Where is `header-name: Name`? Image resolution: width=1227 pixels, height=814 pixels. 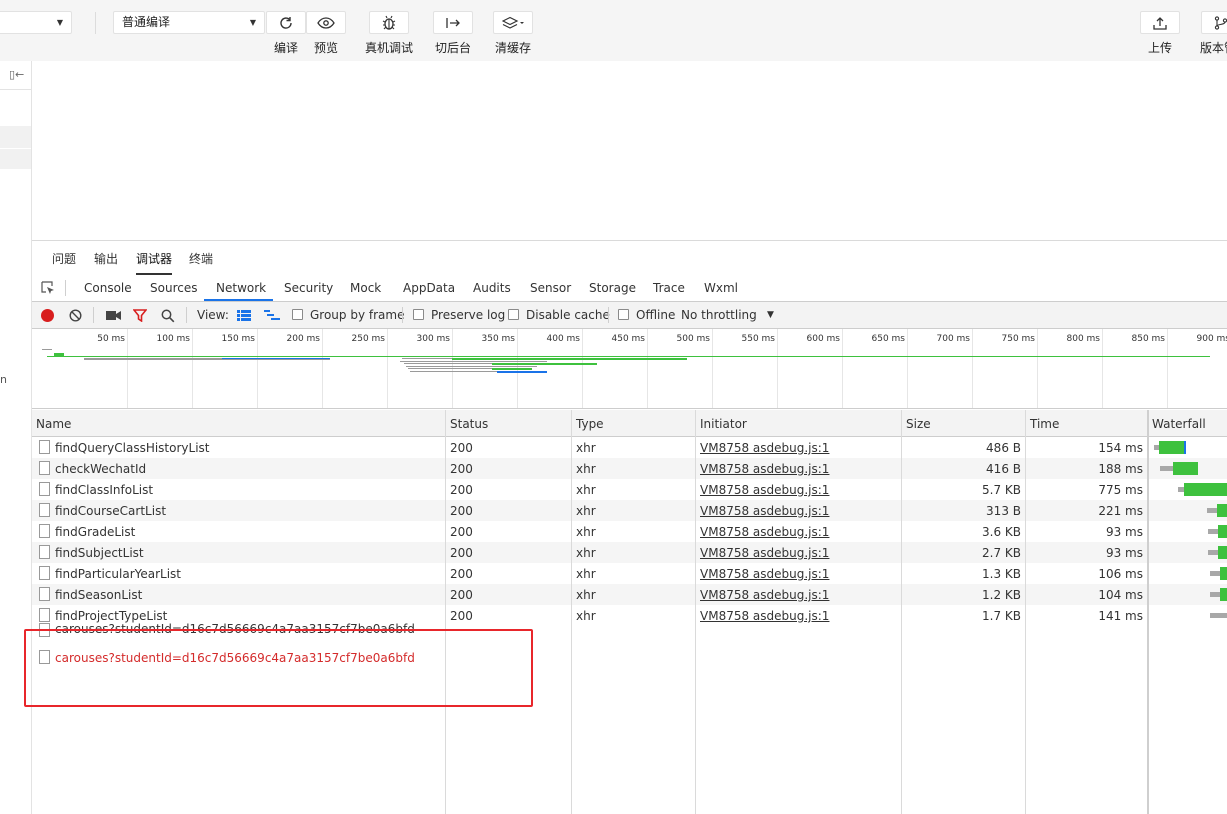 header-name: Name is located at coordinates (53, 424).